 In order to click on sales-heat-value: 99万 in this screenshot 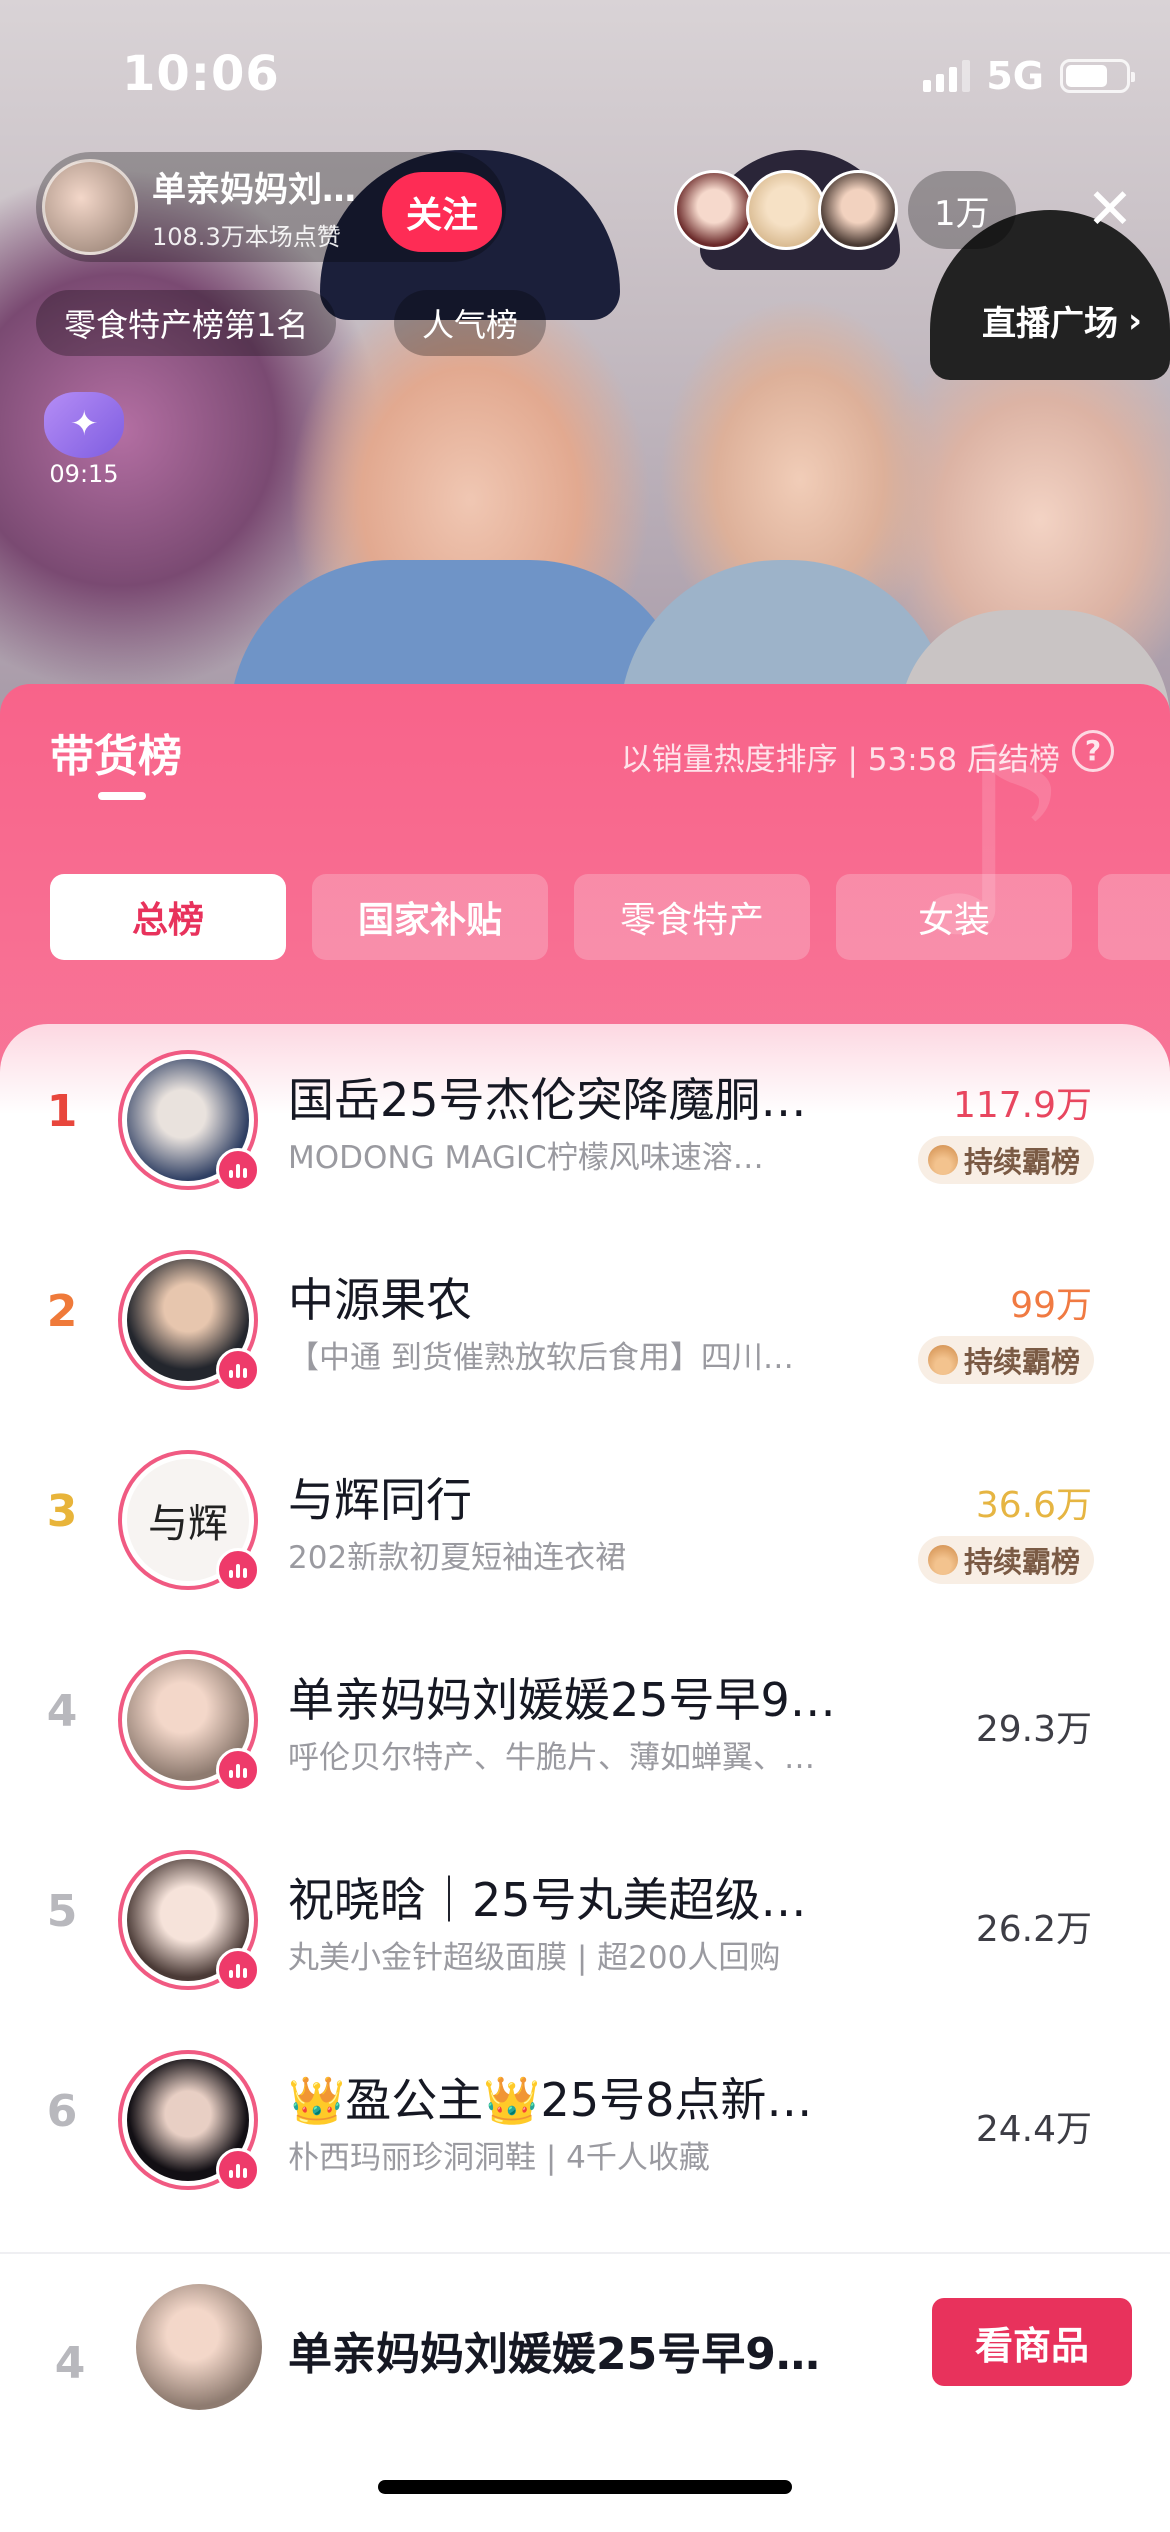, I will do `click(1051, 1305)`.